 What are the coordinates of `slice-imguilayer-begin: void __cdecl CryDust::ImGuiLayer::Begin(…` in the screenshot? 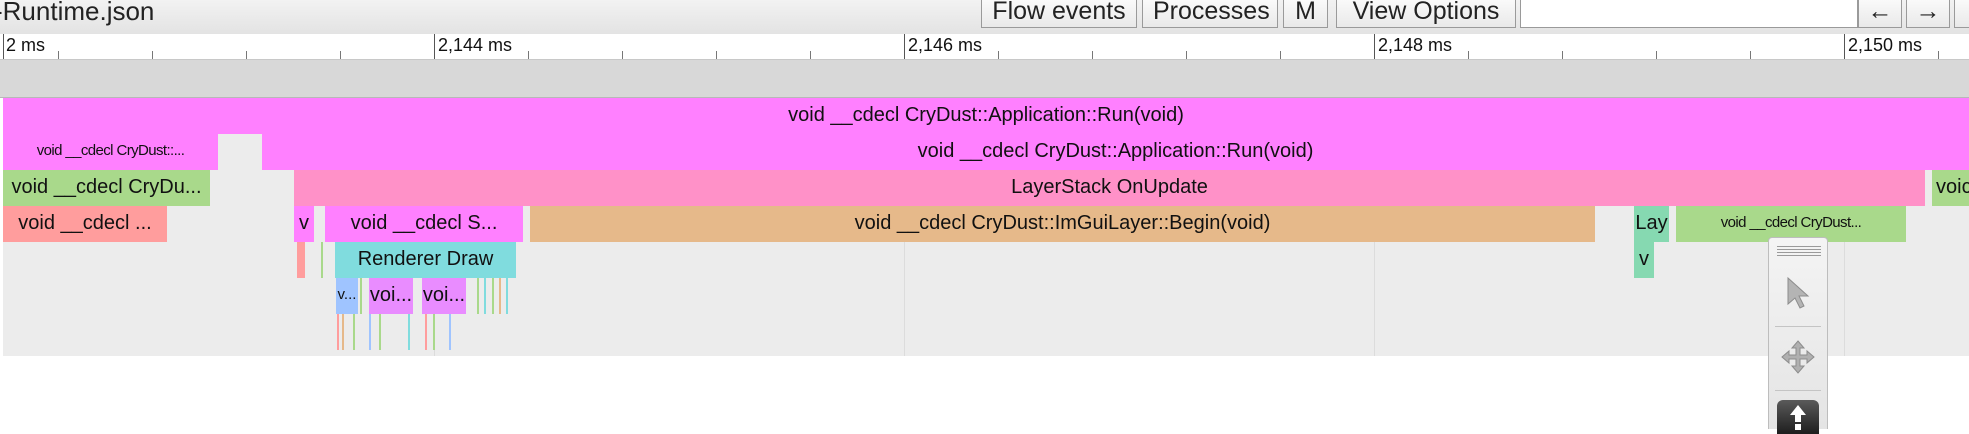 It's located at (1062, 224).